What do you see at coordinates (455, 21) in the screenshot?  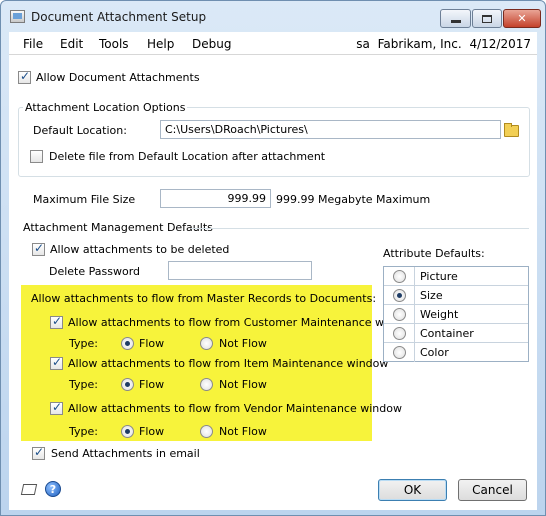 I see `minimize-icon` at bounding box center [455, 21].